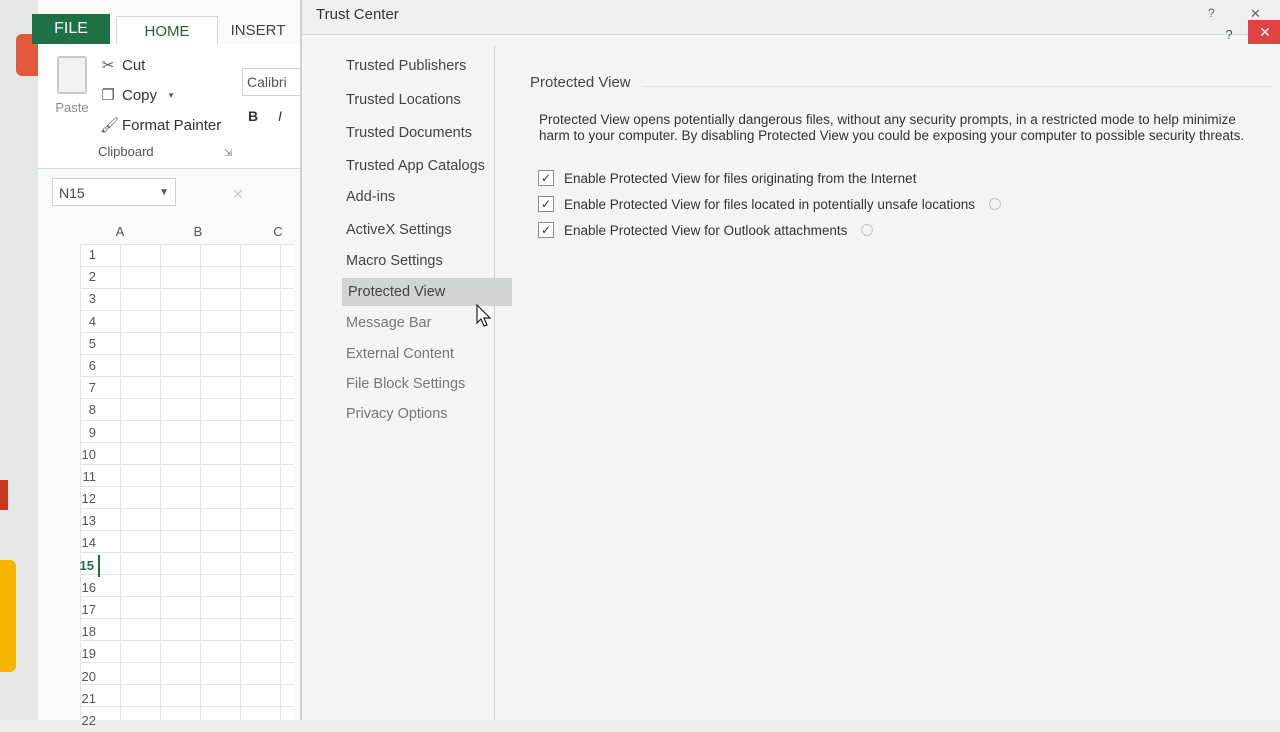 Image resolution: width=1280 pixels, height=732 pixels. What do you see at coordinates (546, 230) in the screenshot?
I see `checkbox-outlook-attachments: ✓` at bounding box center [546, 230].